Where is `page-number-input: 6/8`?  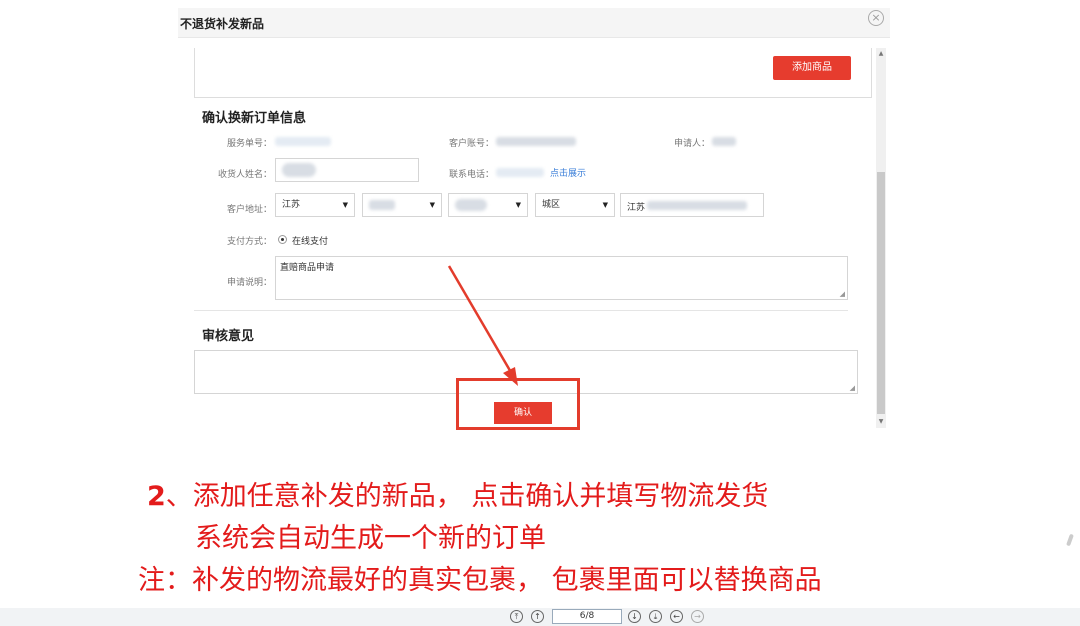 page-number-input: 6/8 is located at coordinates (587, 616).